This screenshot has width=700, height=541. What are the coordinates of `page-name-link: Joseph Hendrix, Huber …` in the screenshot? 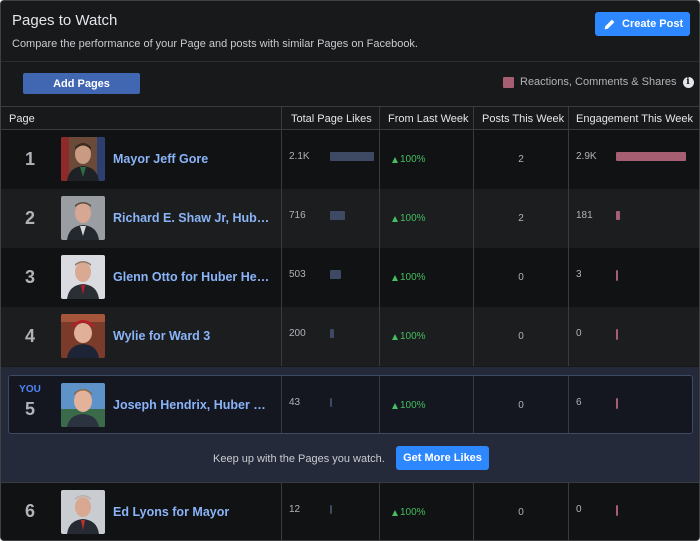 It's located at (195, 405).